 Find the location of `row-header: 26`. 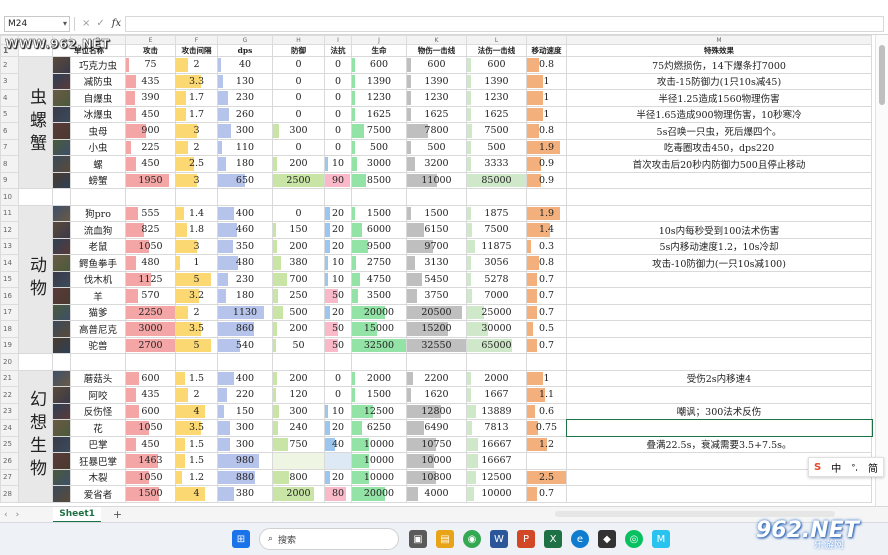

row-header: 26 is located at coordinates (9, 461).